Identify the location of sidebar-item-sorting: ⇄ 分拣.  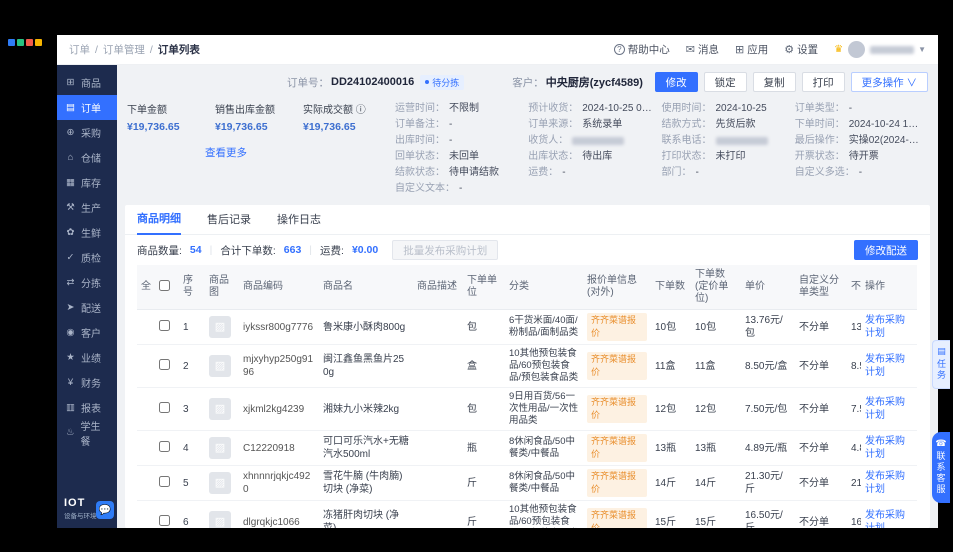
(87, 282).